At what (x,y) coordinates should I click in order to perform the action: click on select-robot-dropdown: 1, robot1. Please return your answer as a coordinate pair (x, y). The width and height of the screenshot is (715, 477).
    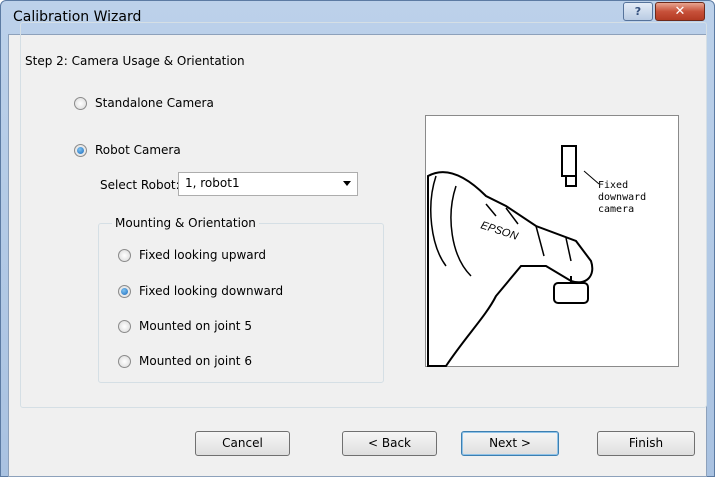
    Looking at the image, I should click on (268, 184).